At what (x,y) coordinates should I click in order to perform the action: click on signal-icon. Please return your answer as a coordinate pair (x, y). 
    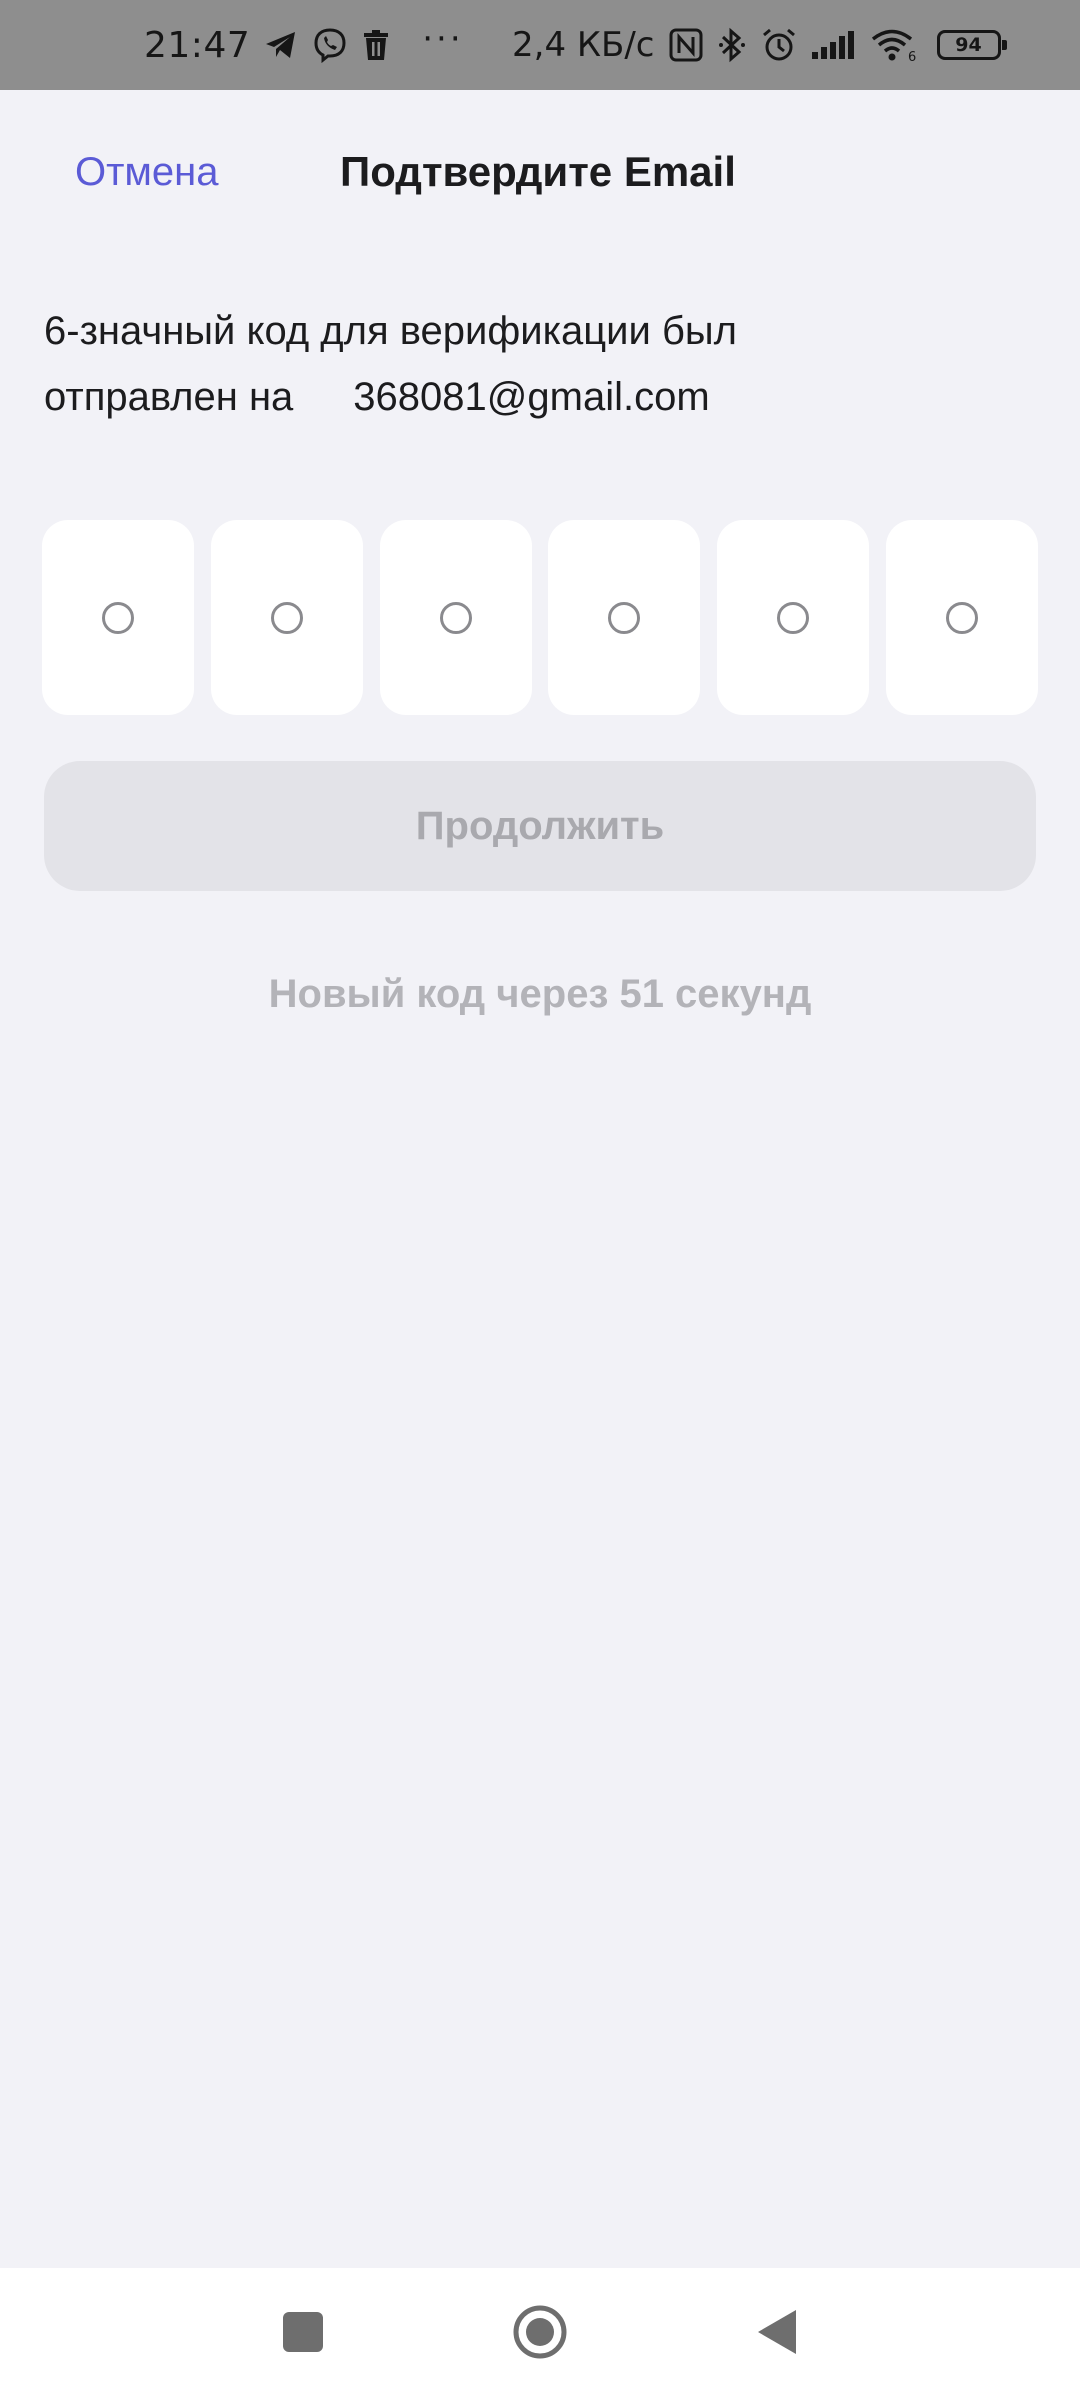
    Looking at the image, I should click on (834, 45).